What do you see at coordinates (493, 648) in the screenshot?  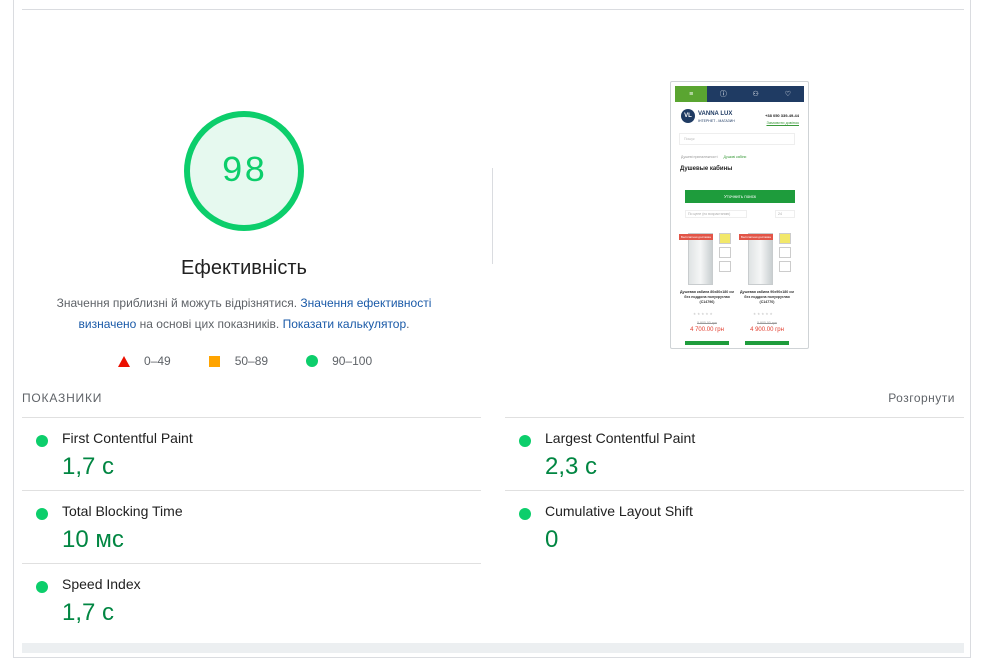 I see `bottom-bar` at bounding box center [493, 648].